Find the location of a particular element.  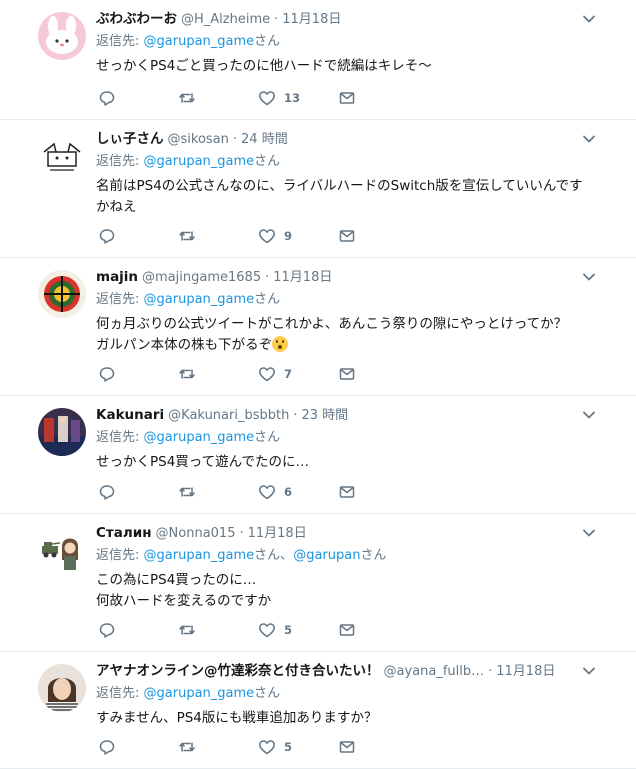

astonished-face-icon is located at coordinates (280, 344).